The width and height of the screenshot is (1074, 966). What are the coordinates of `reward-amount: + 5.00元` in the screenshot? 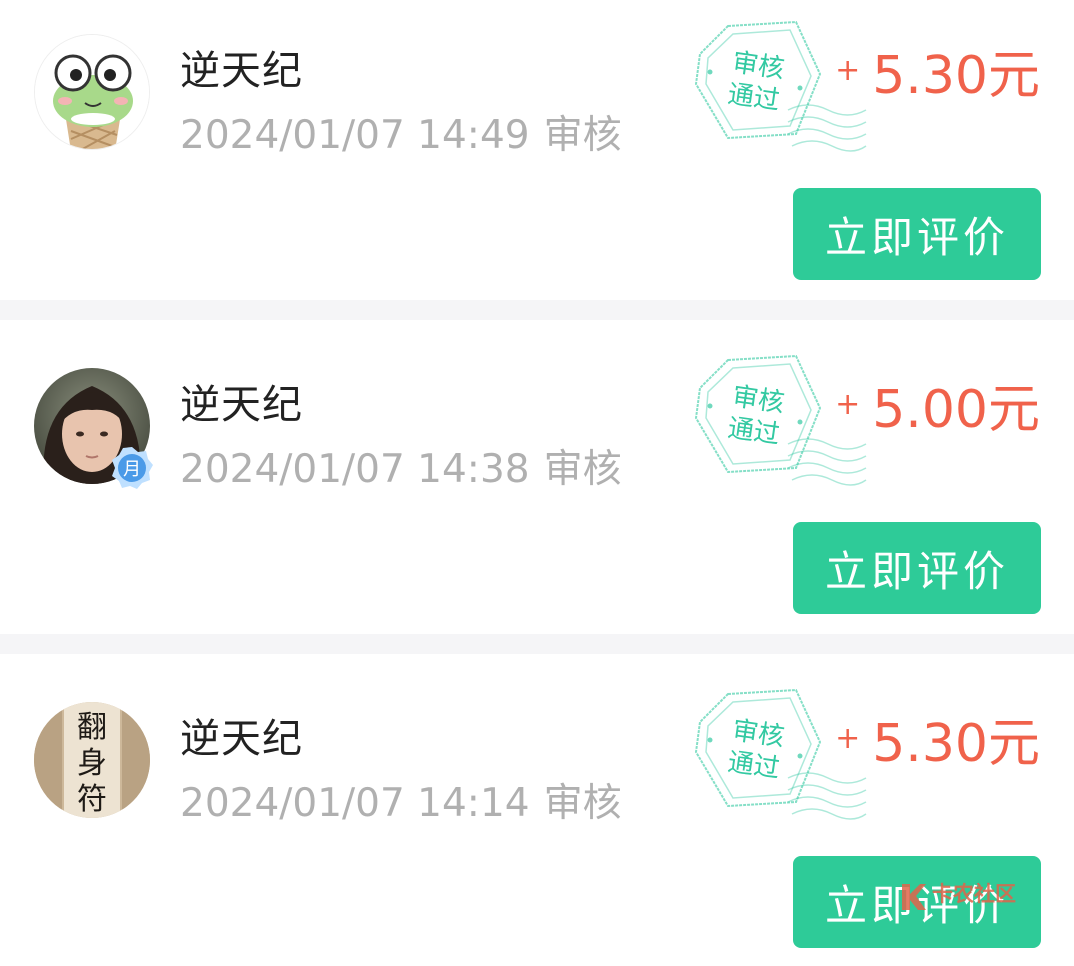 It's located at (937, 407).